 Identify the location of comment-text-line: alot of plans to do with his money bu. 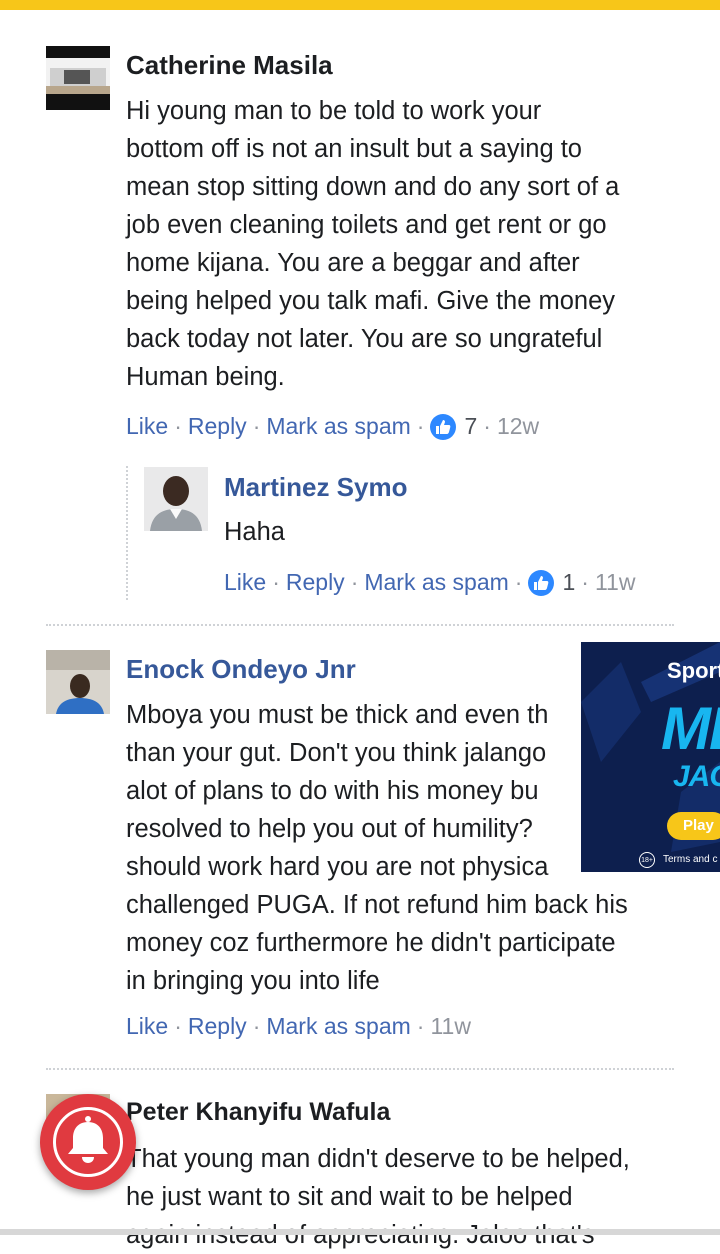
(332, 791).